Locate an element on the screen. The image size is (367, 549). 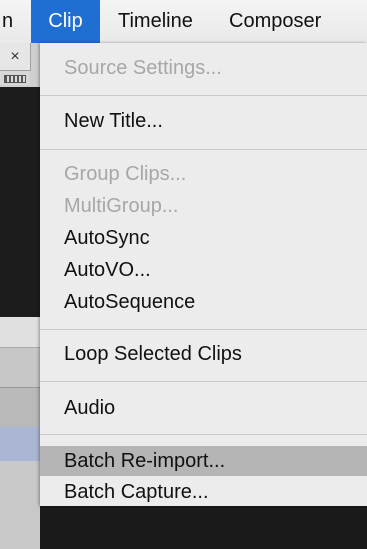
menu-item-autosequence: AutoSequence is located at coordinates (203, 302).